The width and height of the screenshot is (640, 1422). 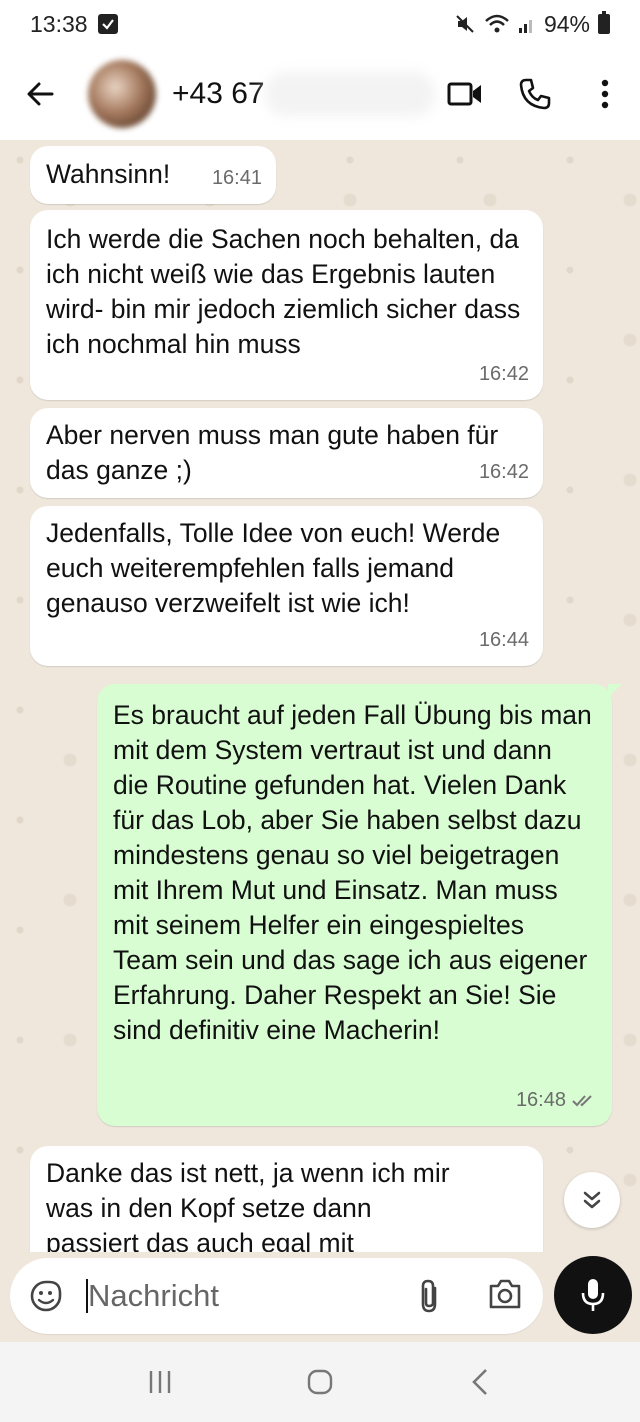 I want to click on home-button, so click(x=320, y=1382).